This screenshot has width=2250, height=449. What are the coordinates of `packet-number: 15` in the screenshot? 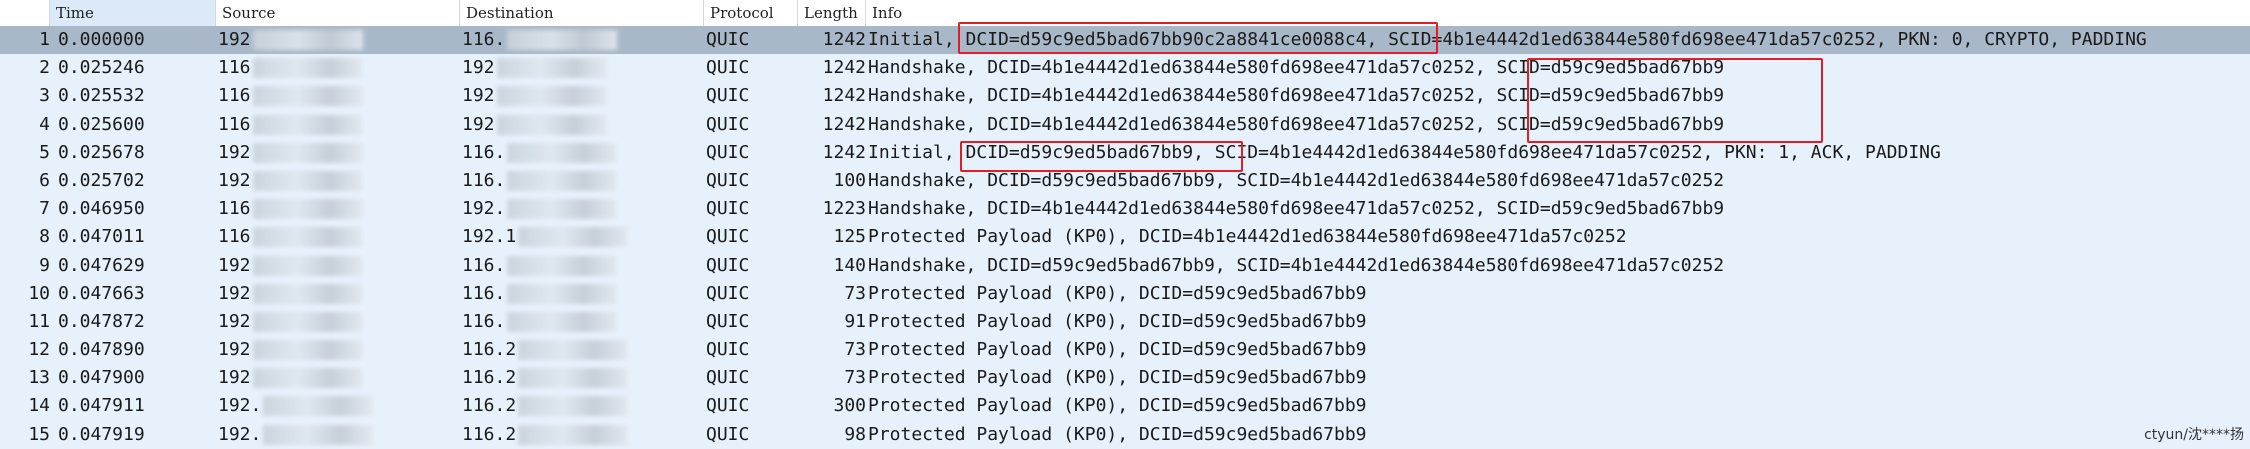 It's located at (39, 434).